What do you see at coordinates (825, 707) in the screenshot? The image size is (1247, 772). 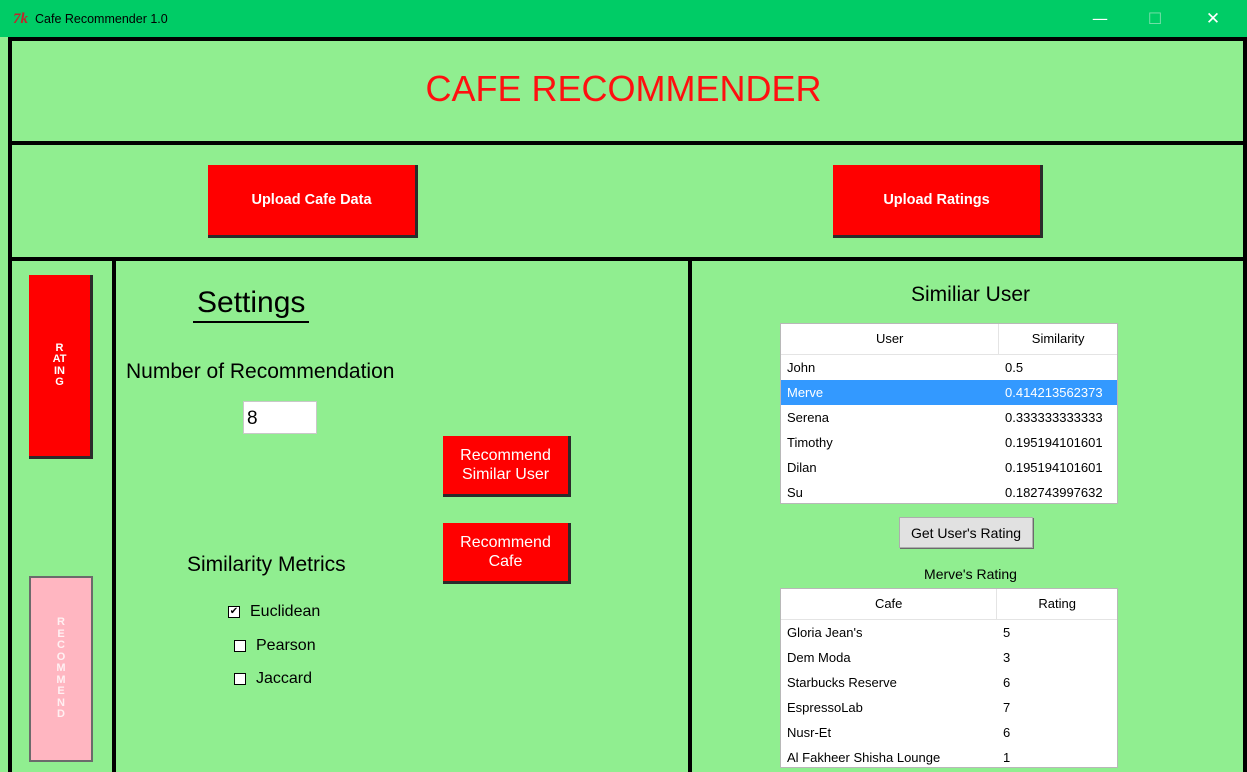 I see `cell-cafe: EspressoLab` at bounding box center [825, 707].